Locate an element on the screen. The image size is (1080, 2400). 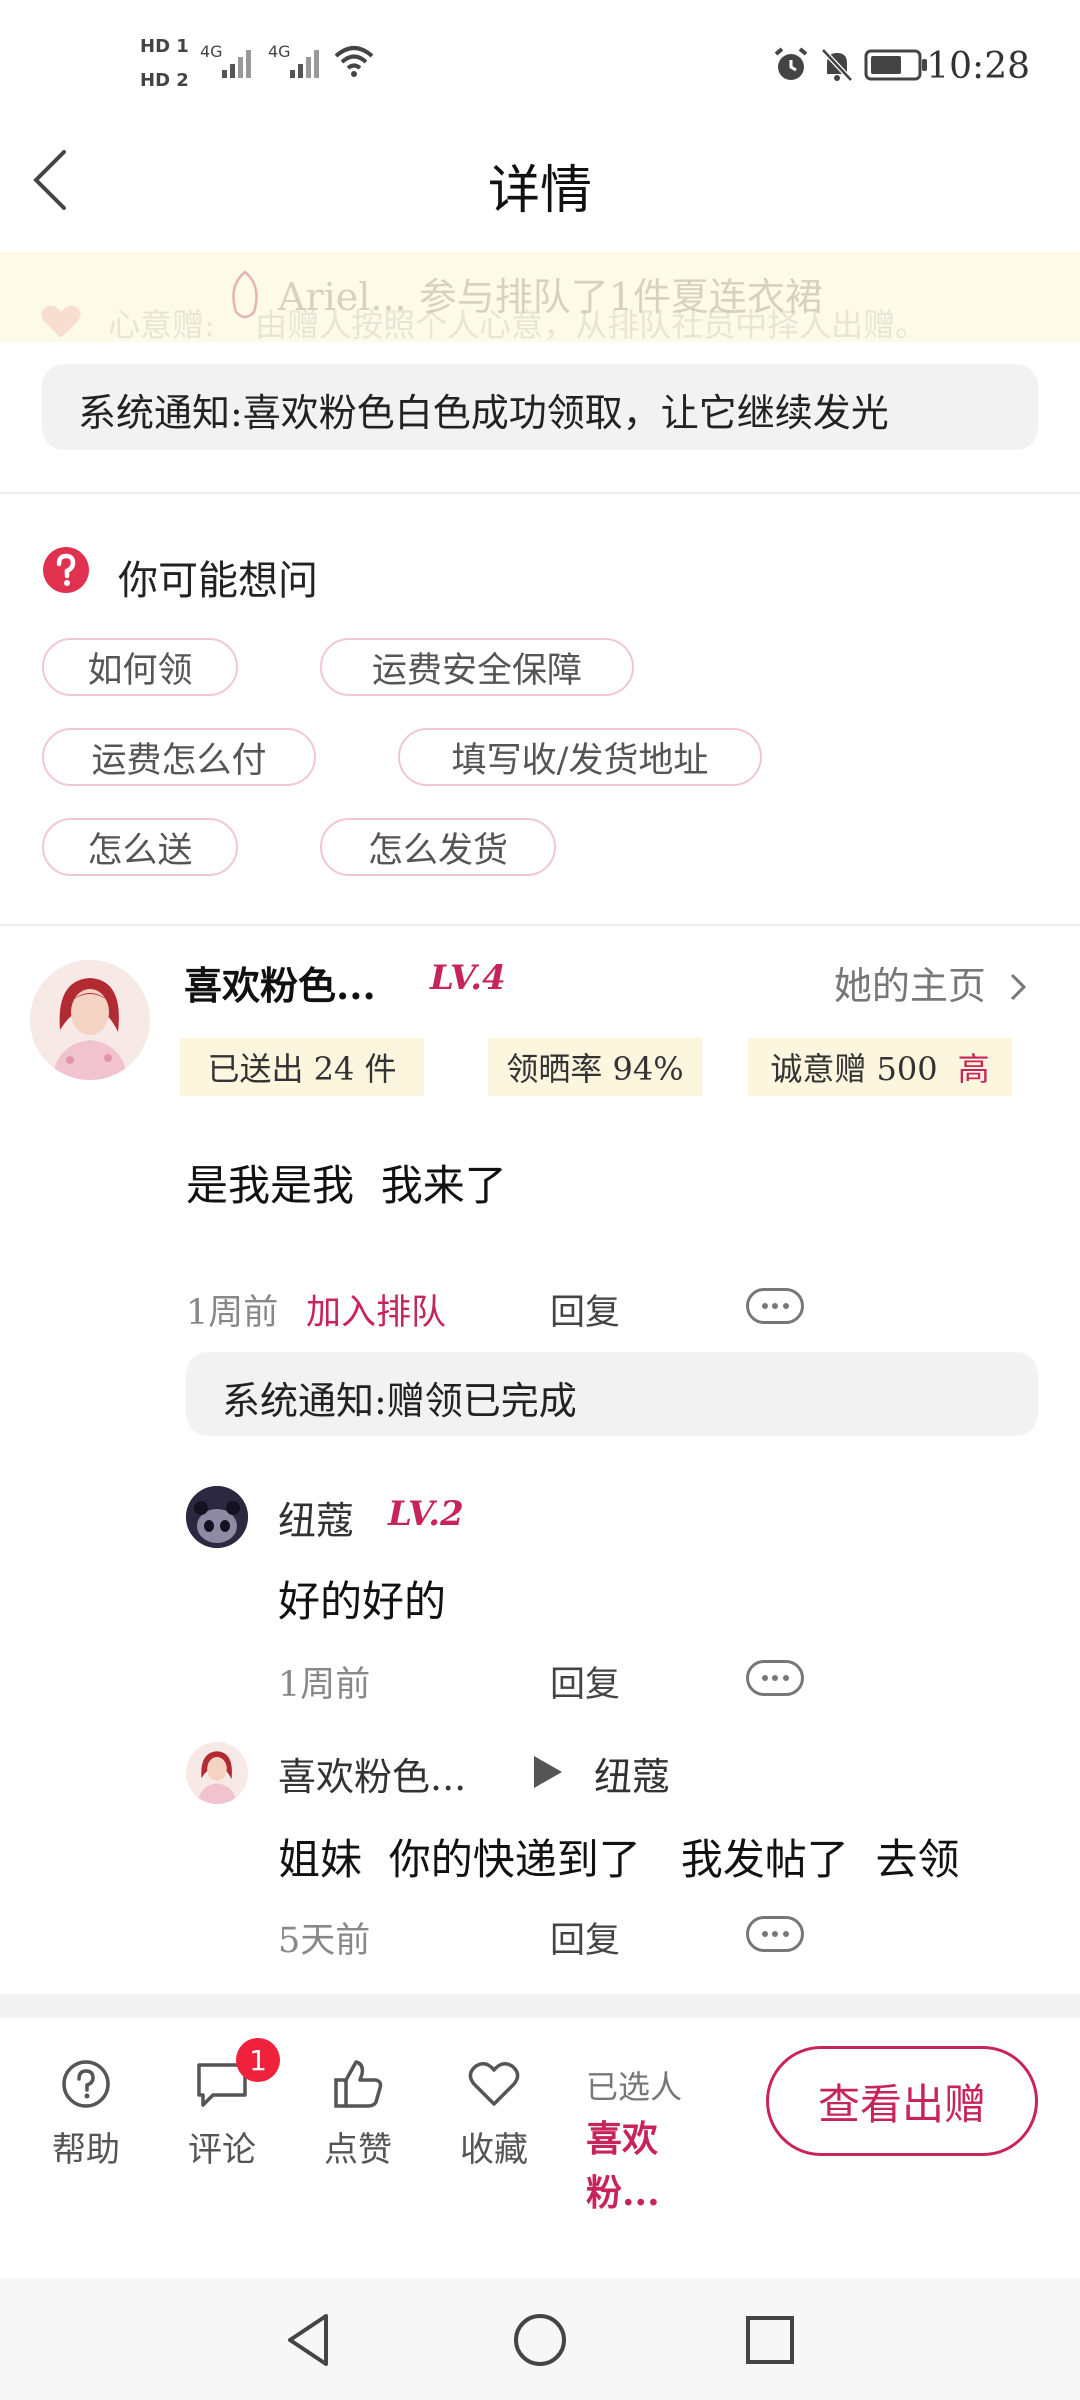
network-type-1: 4G is located at coordinates (211, 51).